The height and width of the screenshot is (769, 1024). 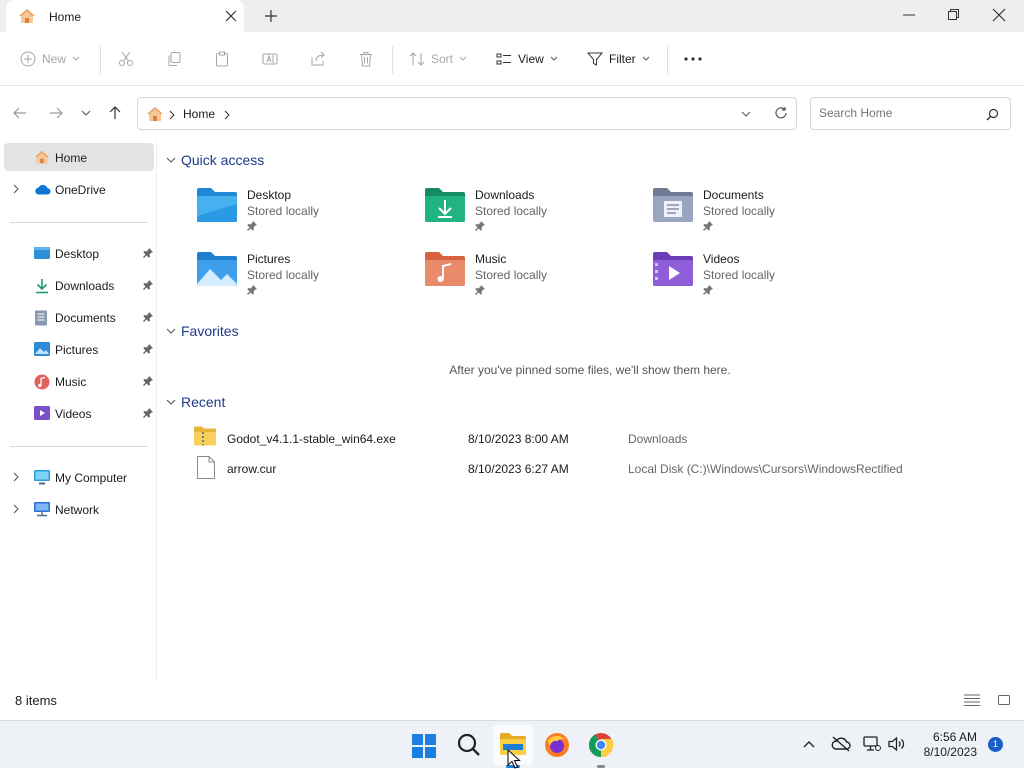 I want to click on rename-icon, so click(x=270, y=59).